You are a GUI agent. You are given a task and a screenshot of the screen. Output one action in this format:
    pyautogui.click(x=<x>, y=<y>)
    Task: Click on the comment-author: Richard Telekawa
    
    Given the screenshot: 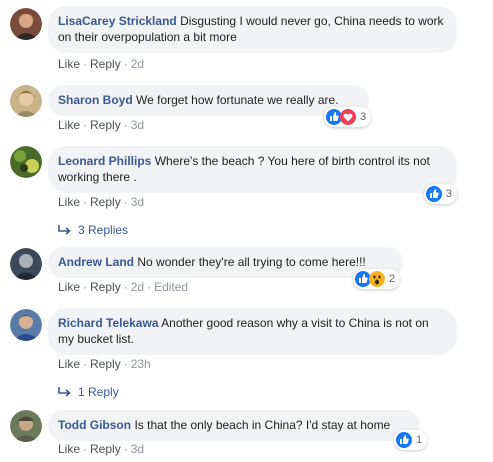 What is the action you would take?
    pyautogui.click(x=108, y=323)
    